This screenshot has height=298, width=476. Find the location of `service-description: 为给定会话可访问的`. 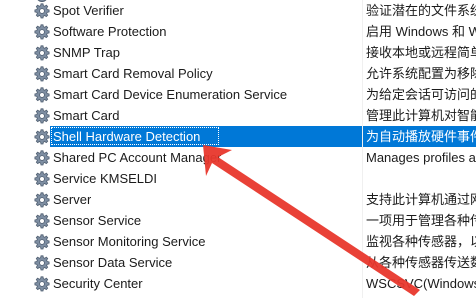

service-description: 为给定会话可访问的 is located at coordinates (421, 94).